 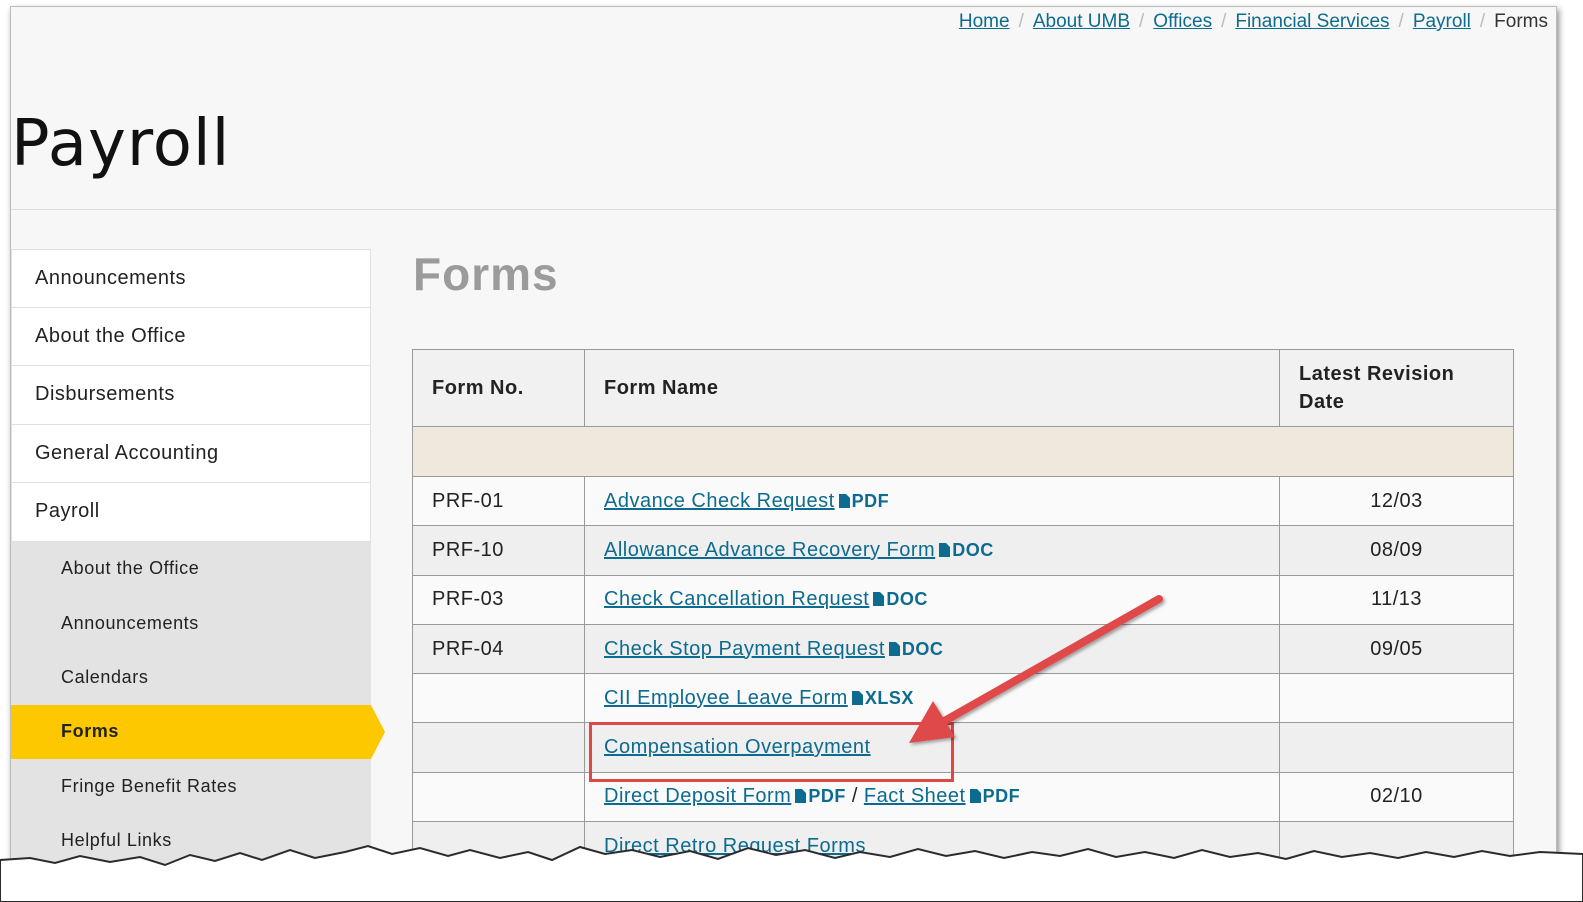 I want to click on breadcrumb-home: Home, so click(x=984, y=21).